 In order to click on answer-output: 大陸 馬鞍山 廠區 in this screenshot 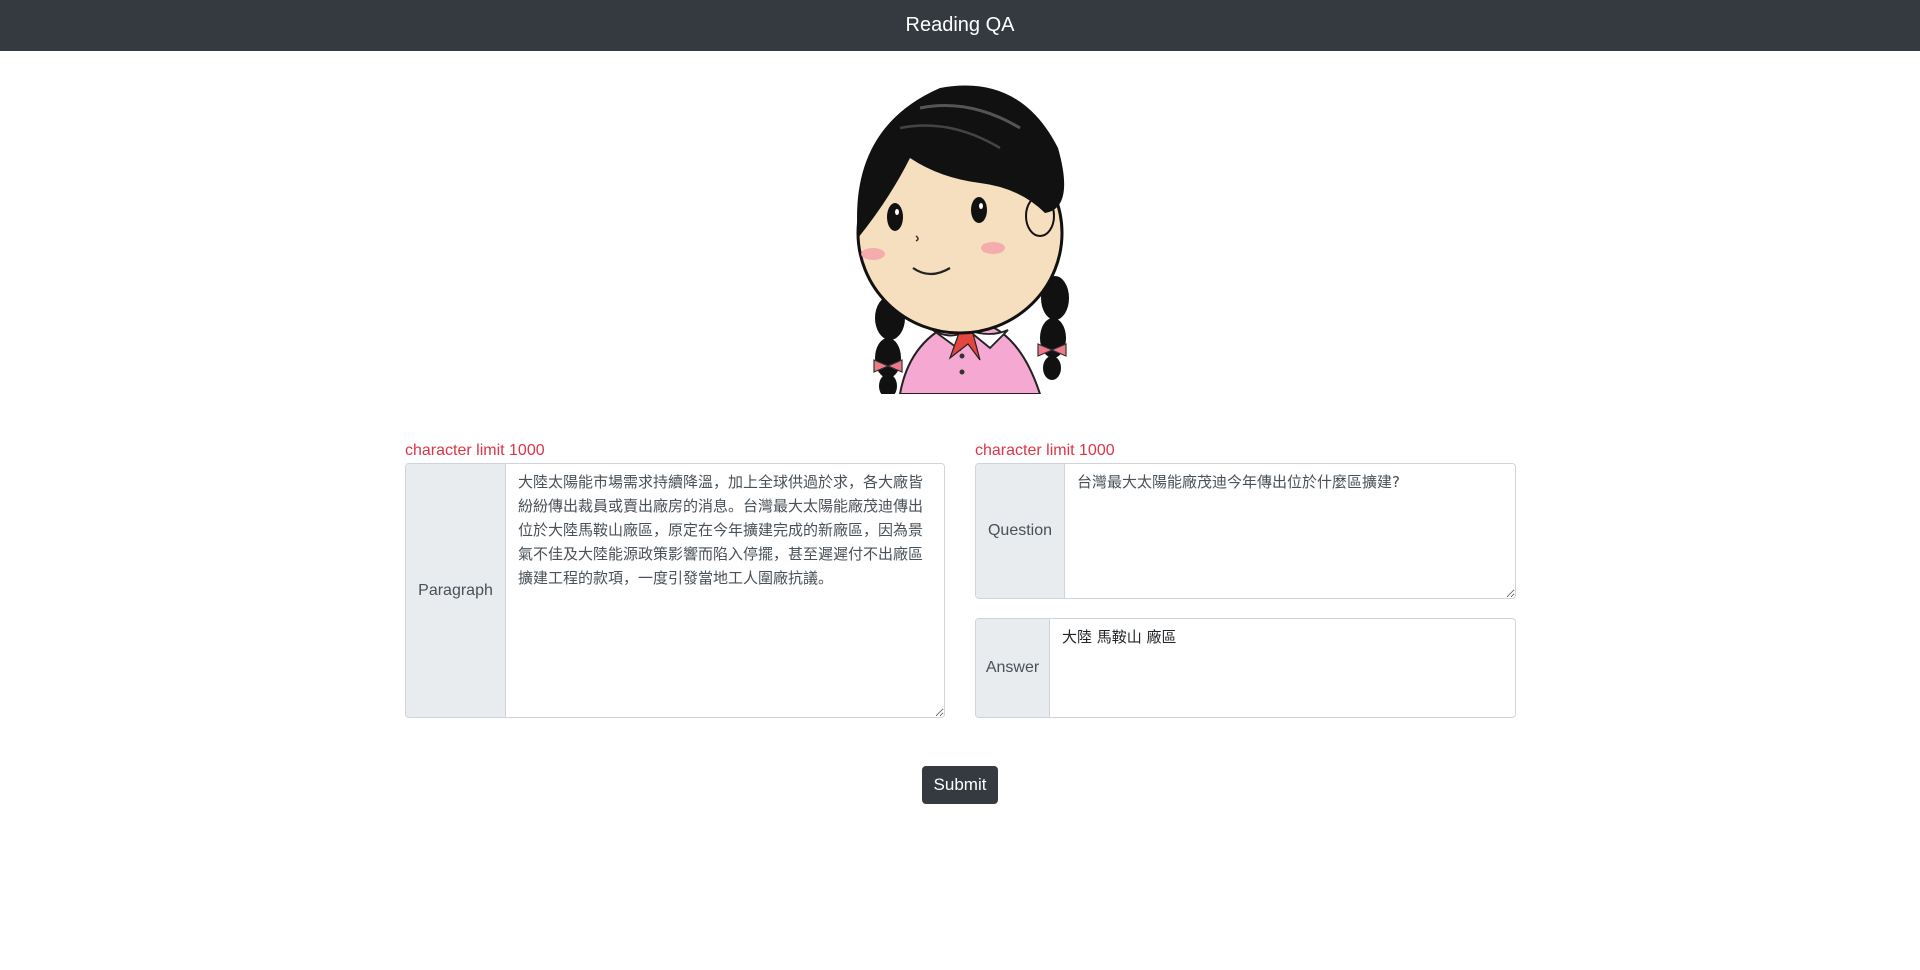, I will do `click(1282, 668)`.